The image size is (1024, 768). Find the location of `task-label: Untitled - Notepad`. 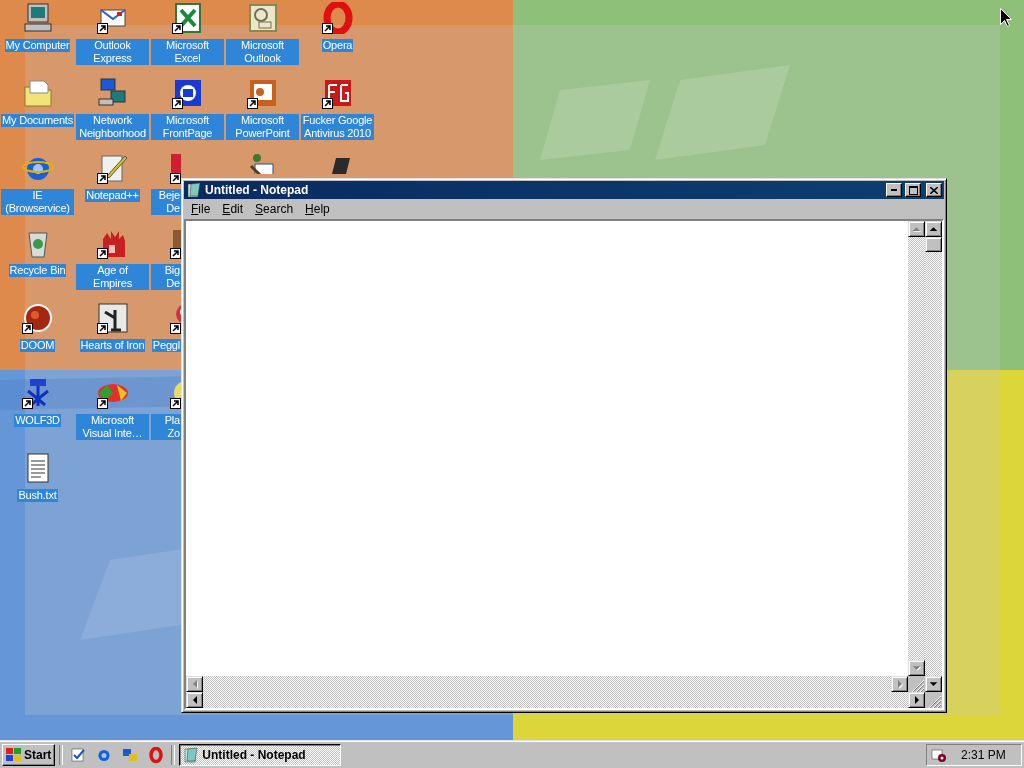

task-label: Untitled - Notepad is located at coordinates (254, 754).